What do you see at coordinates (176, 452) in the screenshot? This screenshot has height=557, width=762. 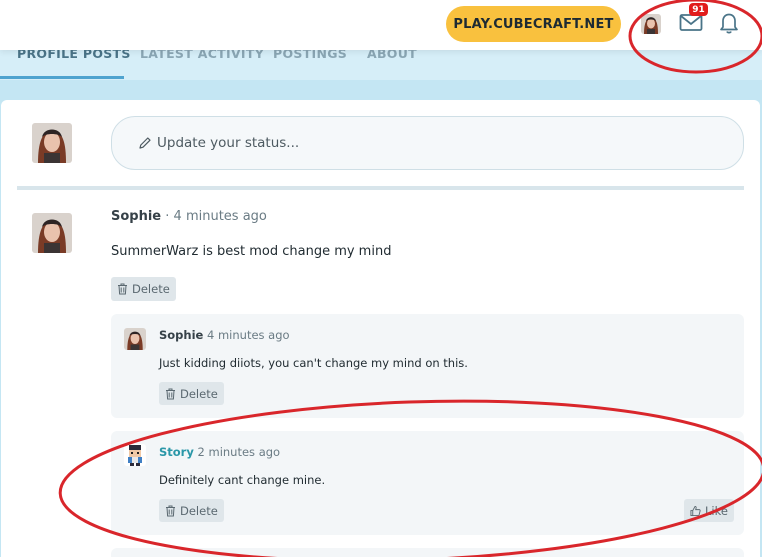 I see `comment-author-name: Story` at bounding box center [176, 452].